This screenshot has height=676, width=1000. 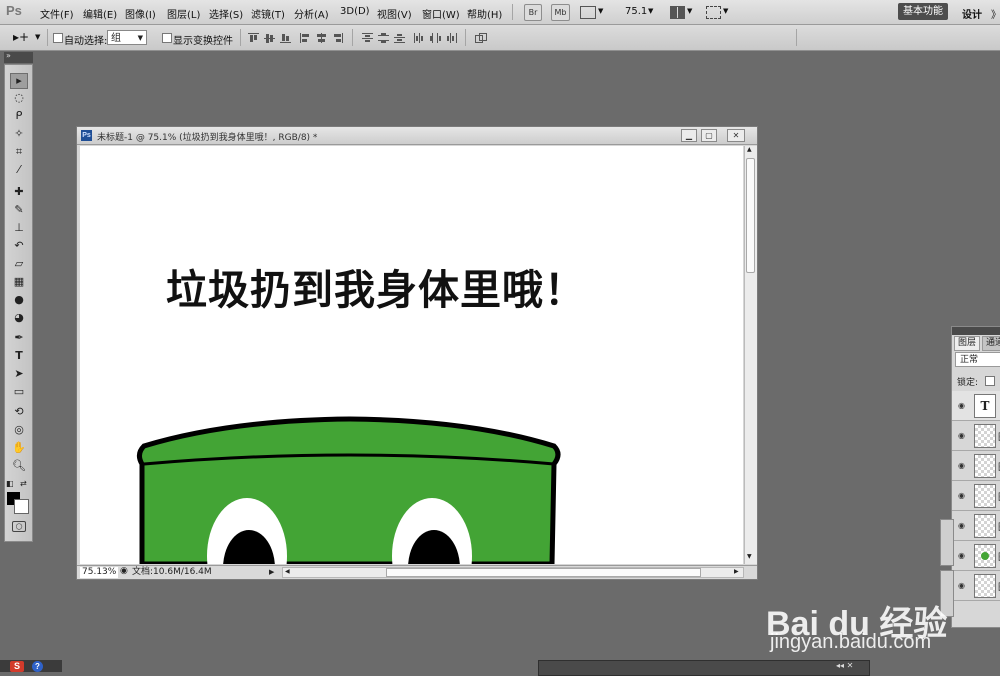 I want to click on maximize-icon: ▢, so click(x=709, y=135).